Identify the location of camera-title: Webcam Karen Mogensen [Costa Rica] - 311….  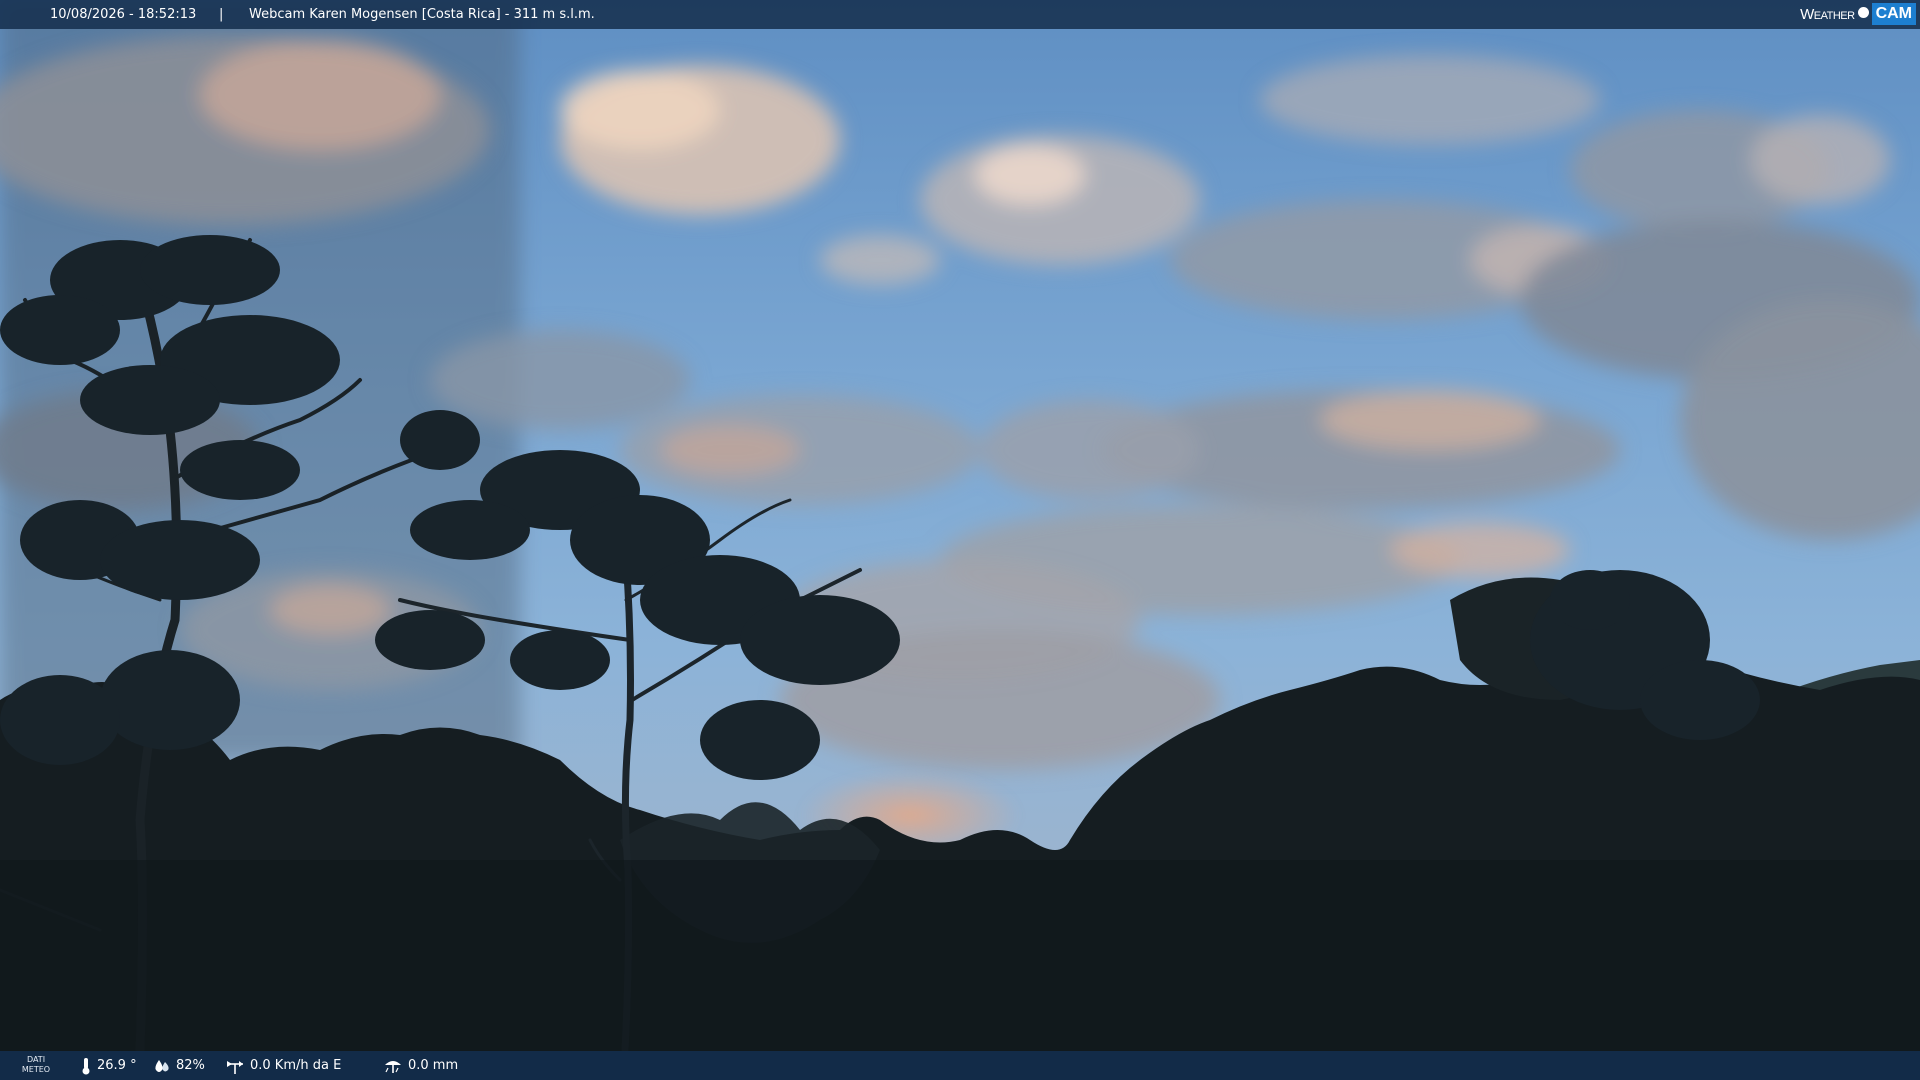
(422, 14).